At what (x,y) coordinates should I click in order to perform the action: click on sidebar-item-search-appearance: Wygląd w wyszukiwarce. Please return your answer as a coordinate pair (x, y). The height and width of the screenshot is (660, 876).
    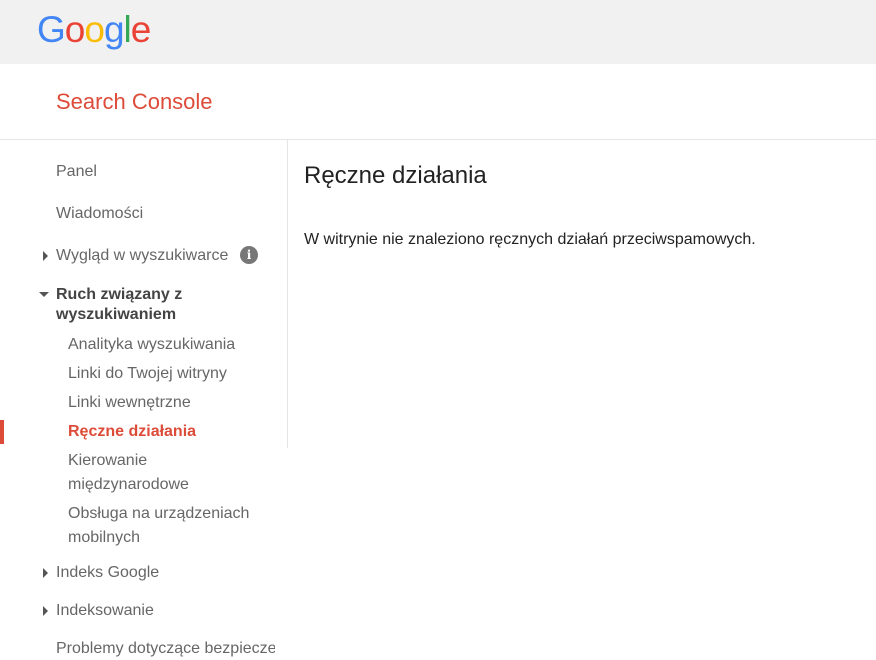
    Looking at the image, I should click on (142, 256).